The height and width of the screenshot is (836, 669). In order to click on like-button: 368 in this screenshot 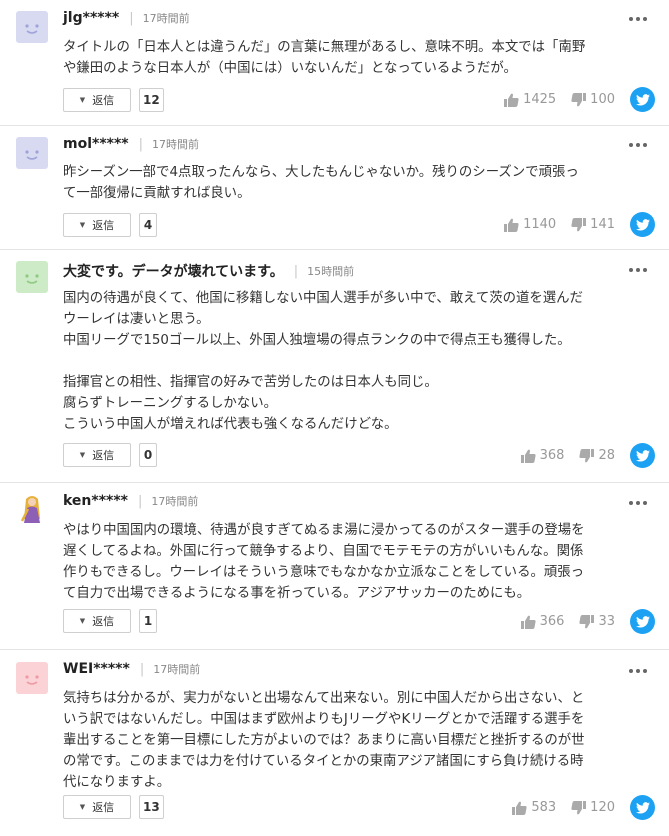, I will do `click(542, 455)`.